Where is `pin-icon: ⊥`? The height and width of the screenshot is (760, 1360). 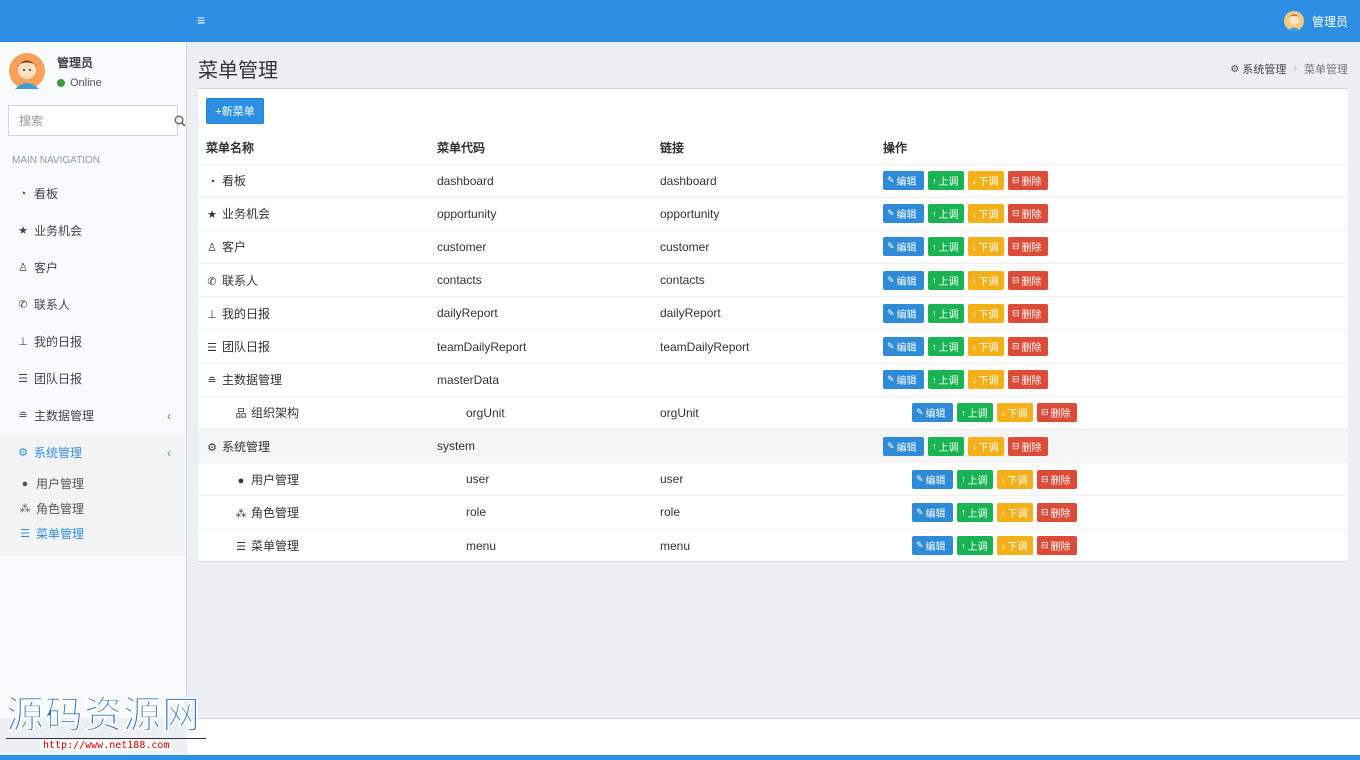
pin-icon: ⊥ is located at coordinates (212, 314).